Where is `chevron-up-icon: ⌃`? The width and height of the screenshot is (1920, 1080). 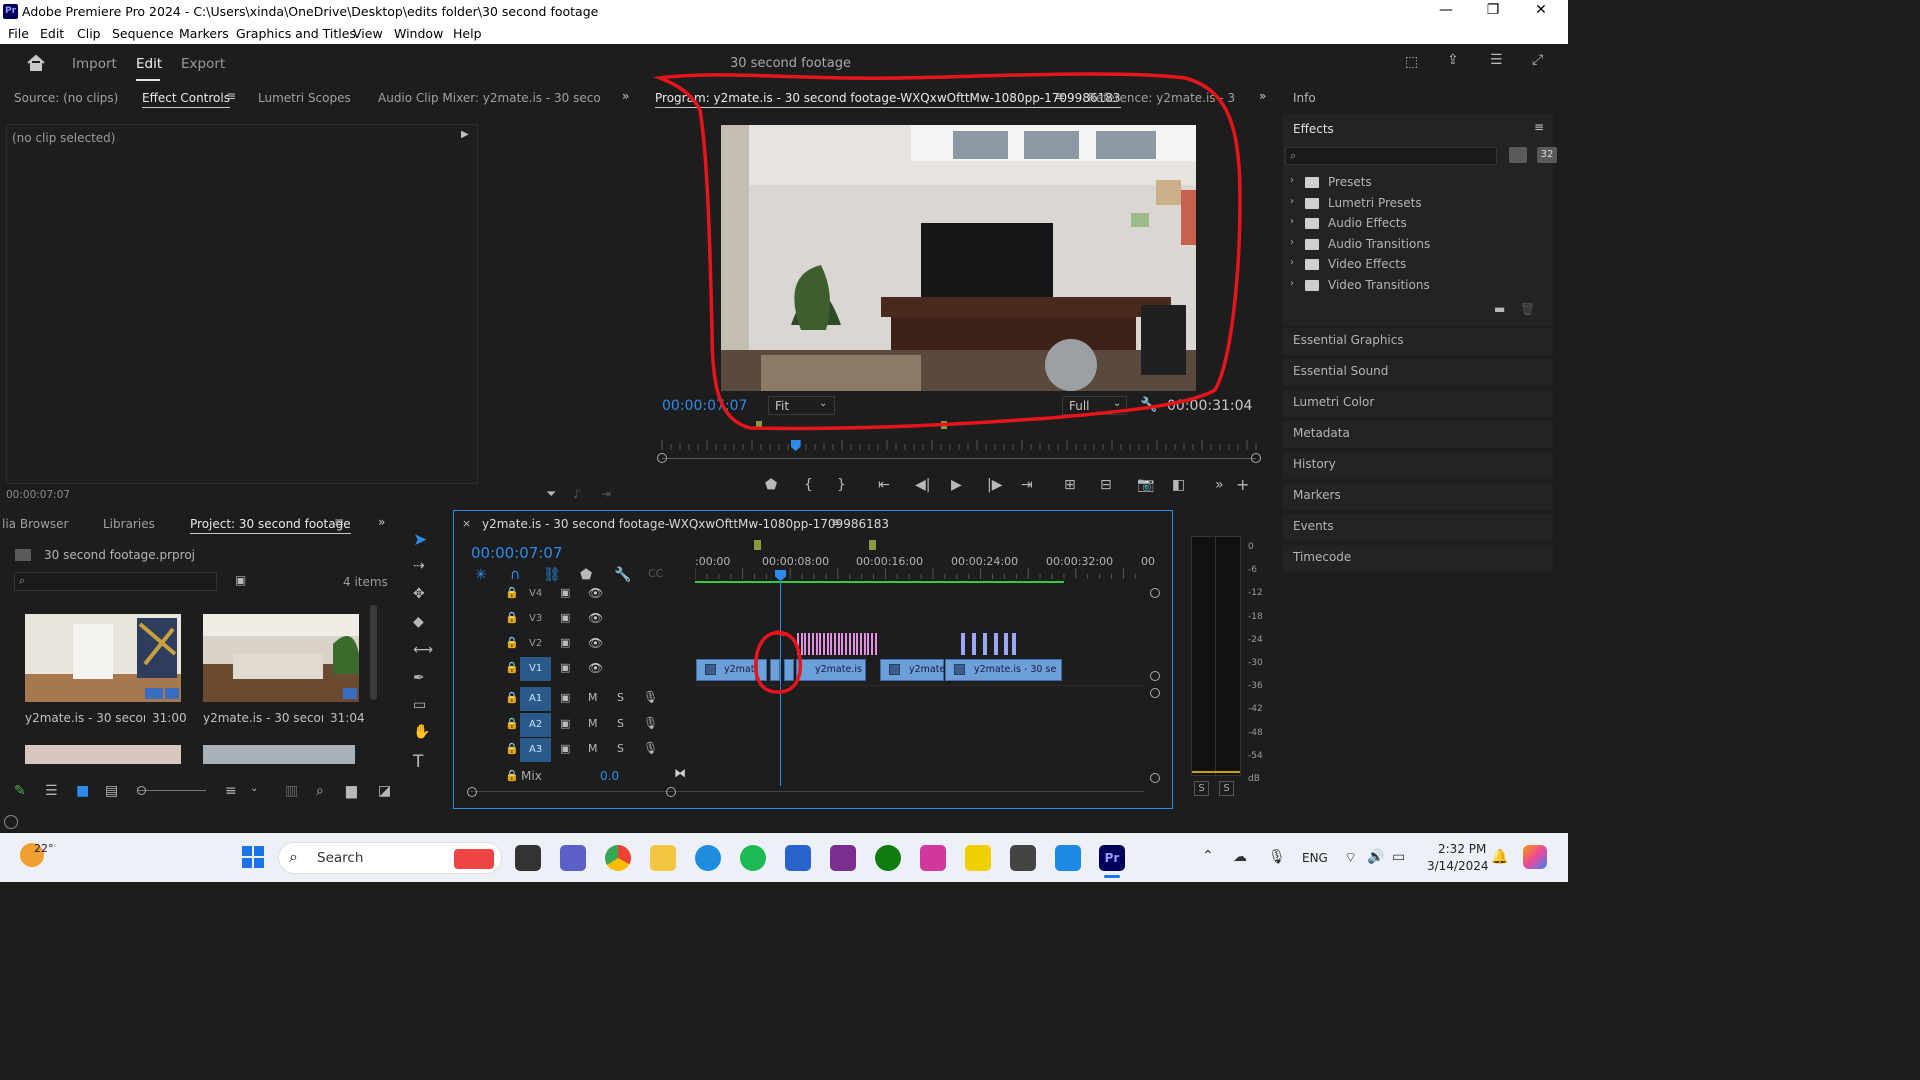 chevron-up-icon: ⌃ is located at coordinates (1208, 856).